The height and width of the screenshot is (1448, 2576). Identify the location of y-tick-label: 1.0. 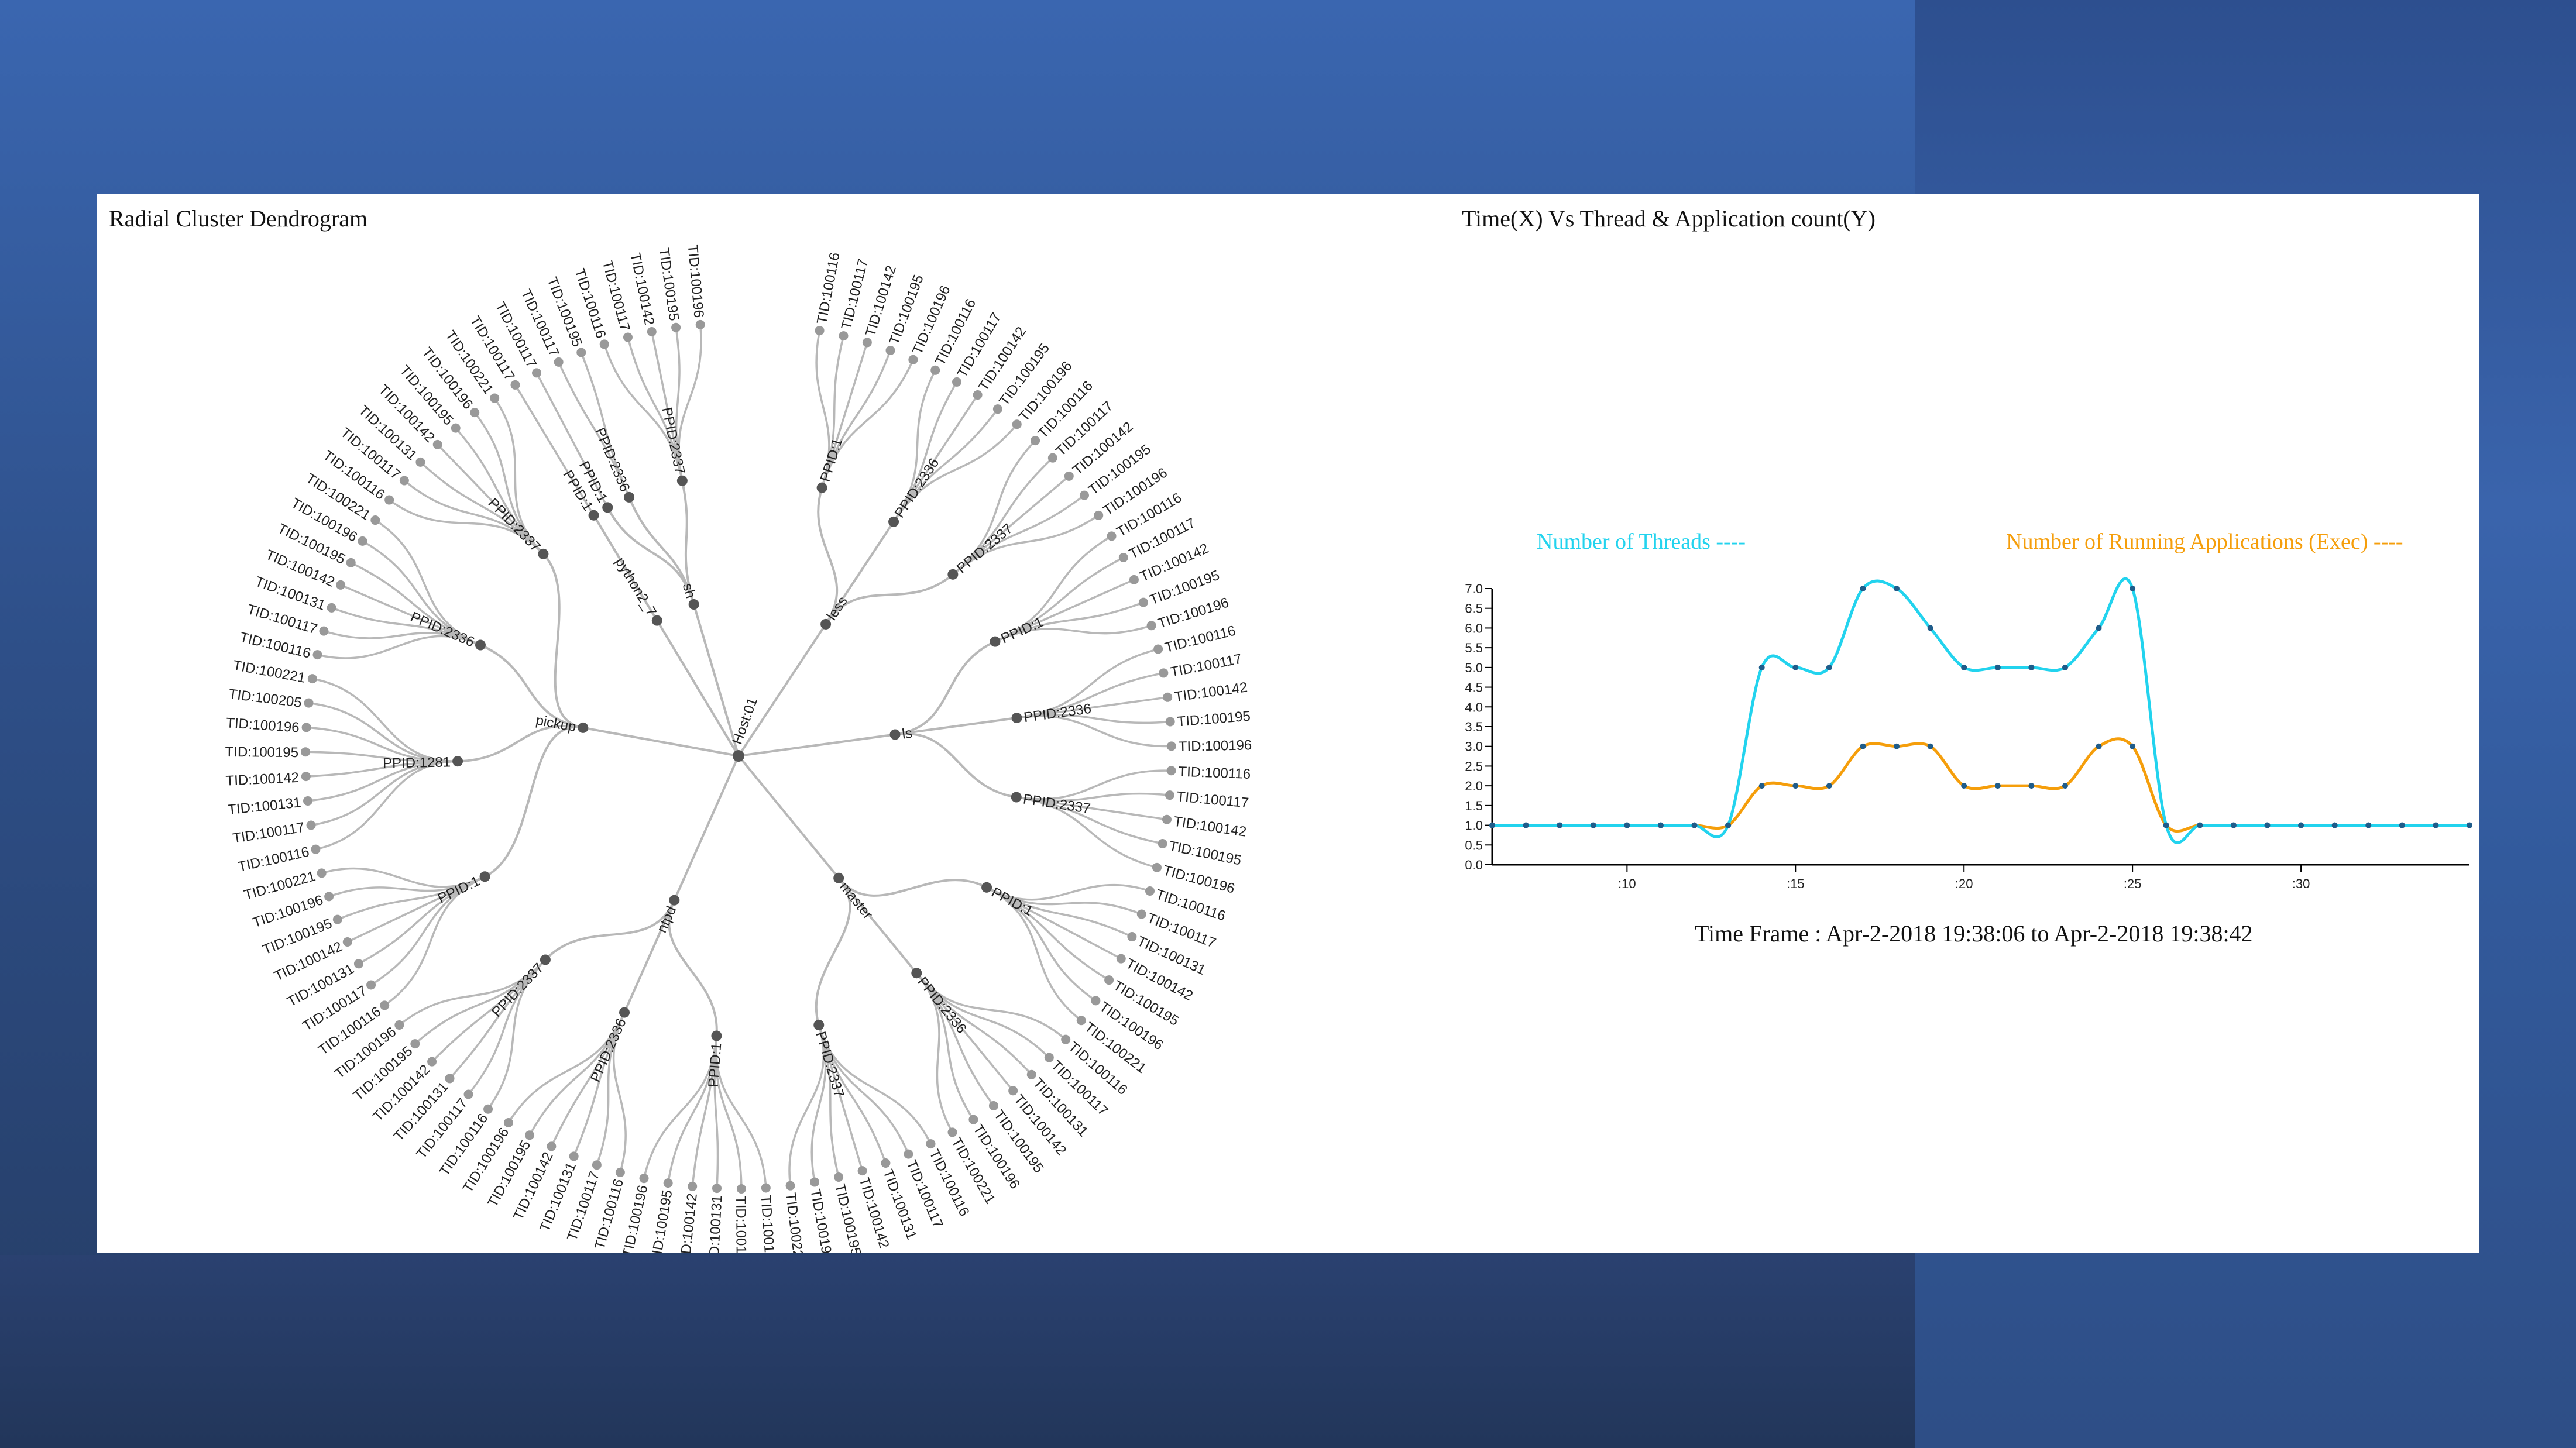
(1474, 825).